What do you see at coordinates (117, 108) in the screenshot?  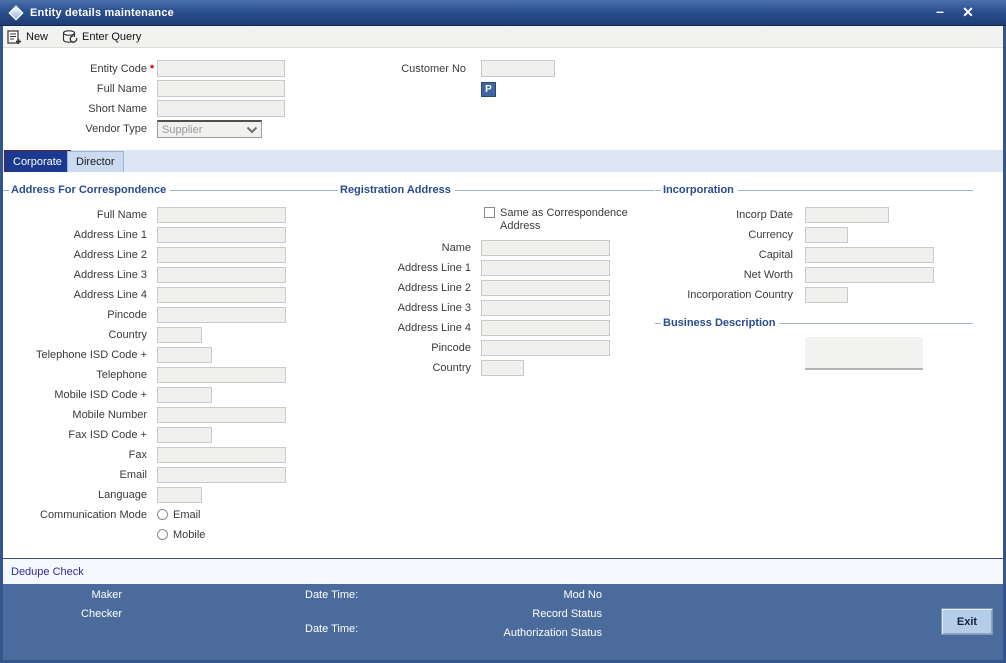 I see `short-name-label: Short Name` at bounding box center [117, 108].